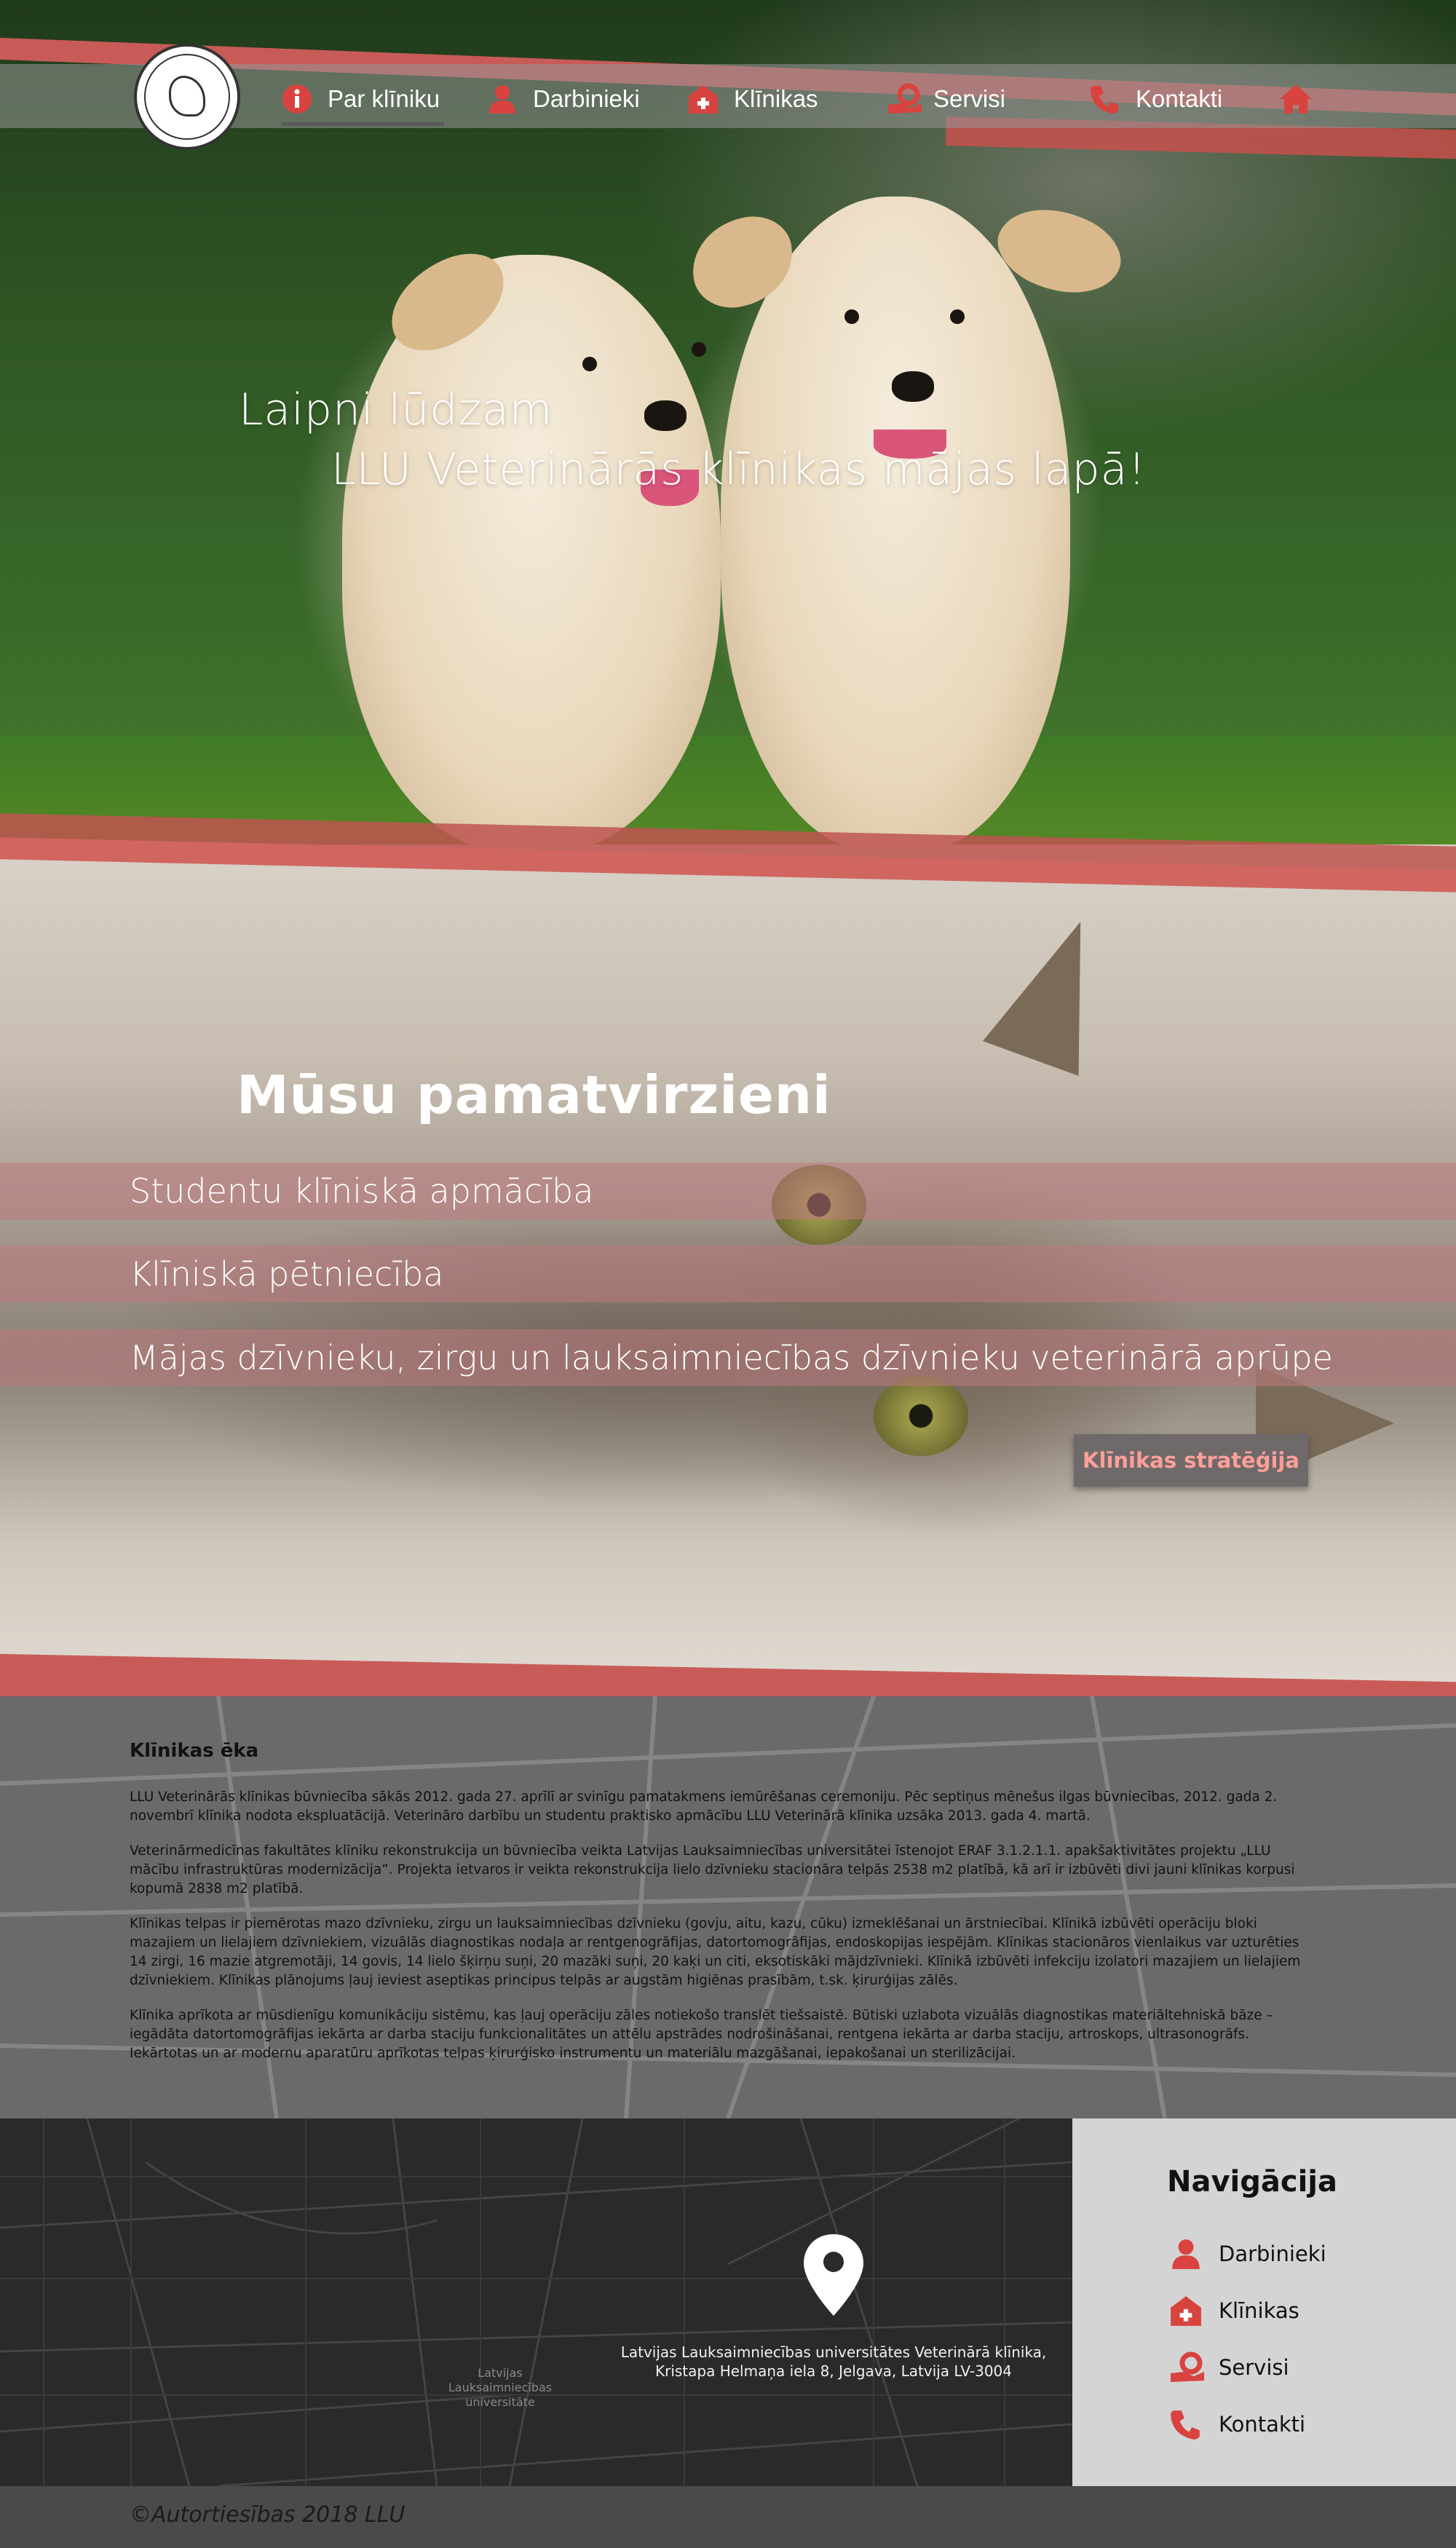  Describe the element at coordinates (1252, 2182) in the screenshot. I see `footer-nav-title: Navigācija` at that location.